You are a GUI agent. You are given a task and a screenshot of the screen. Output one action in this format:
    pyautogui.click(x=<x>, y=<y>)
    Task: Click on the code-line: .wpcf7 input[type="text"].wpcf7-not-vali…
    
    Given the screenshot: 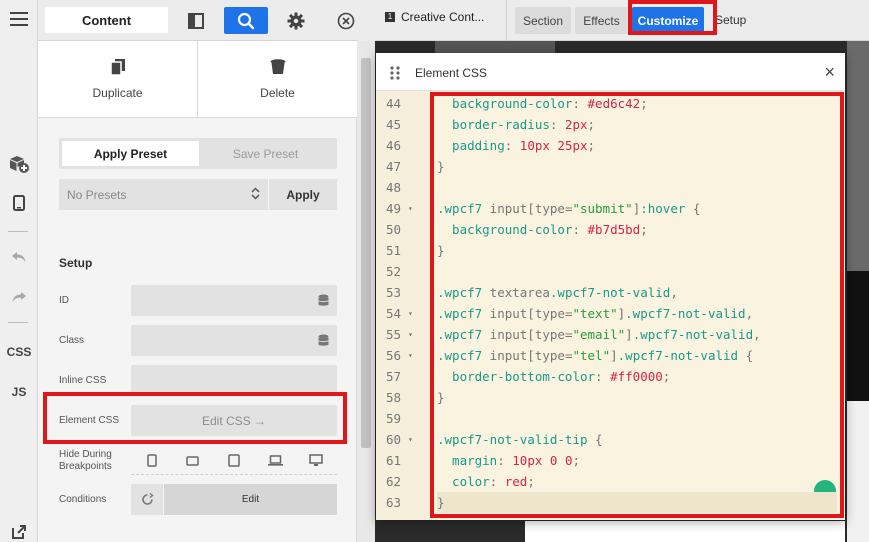 What is the action you would take?
    pyautogui.click(x=637, y=313)
    